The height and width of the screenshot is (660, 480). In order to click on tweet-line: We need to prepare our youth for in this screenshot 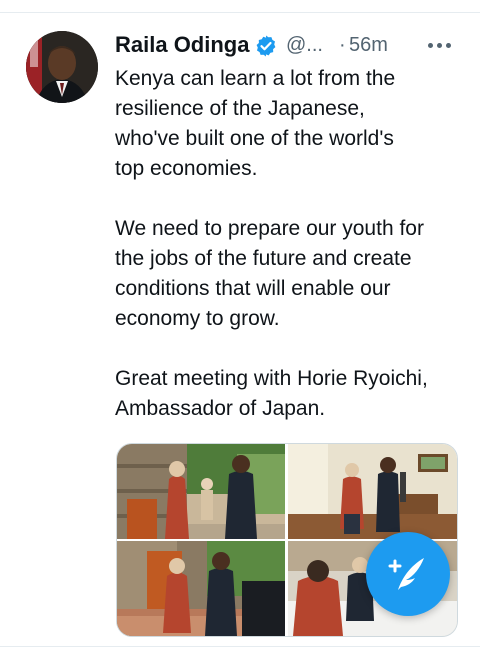, I will do `click(269, 228)`.